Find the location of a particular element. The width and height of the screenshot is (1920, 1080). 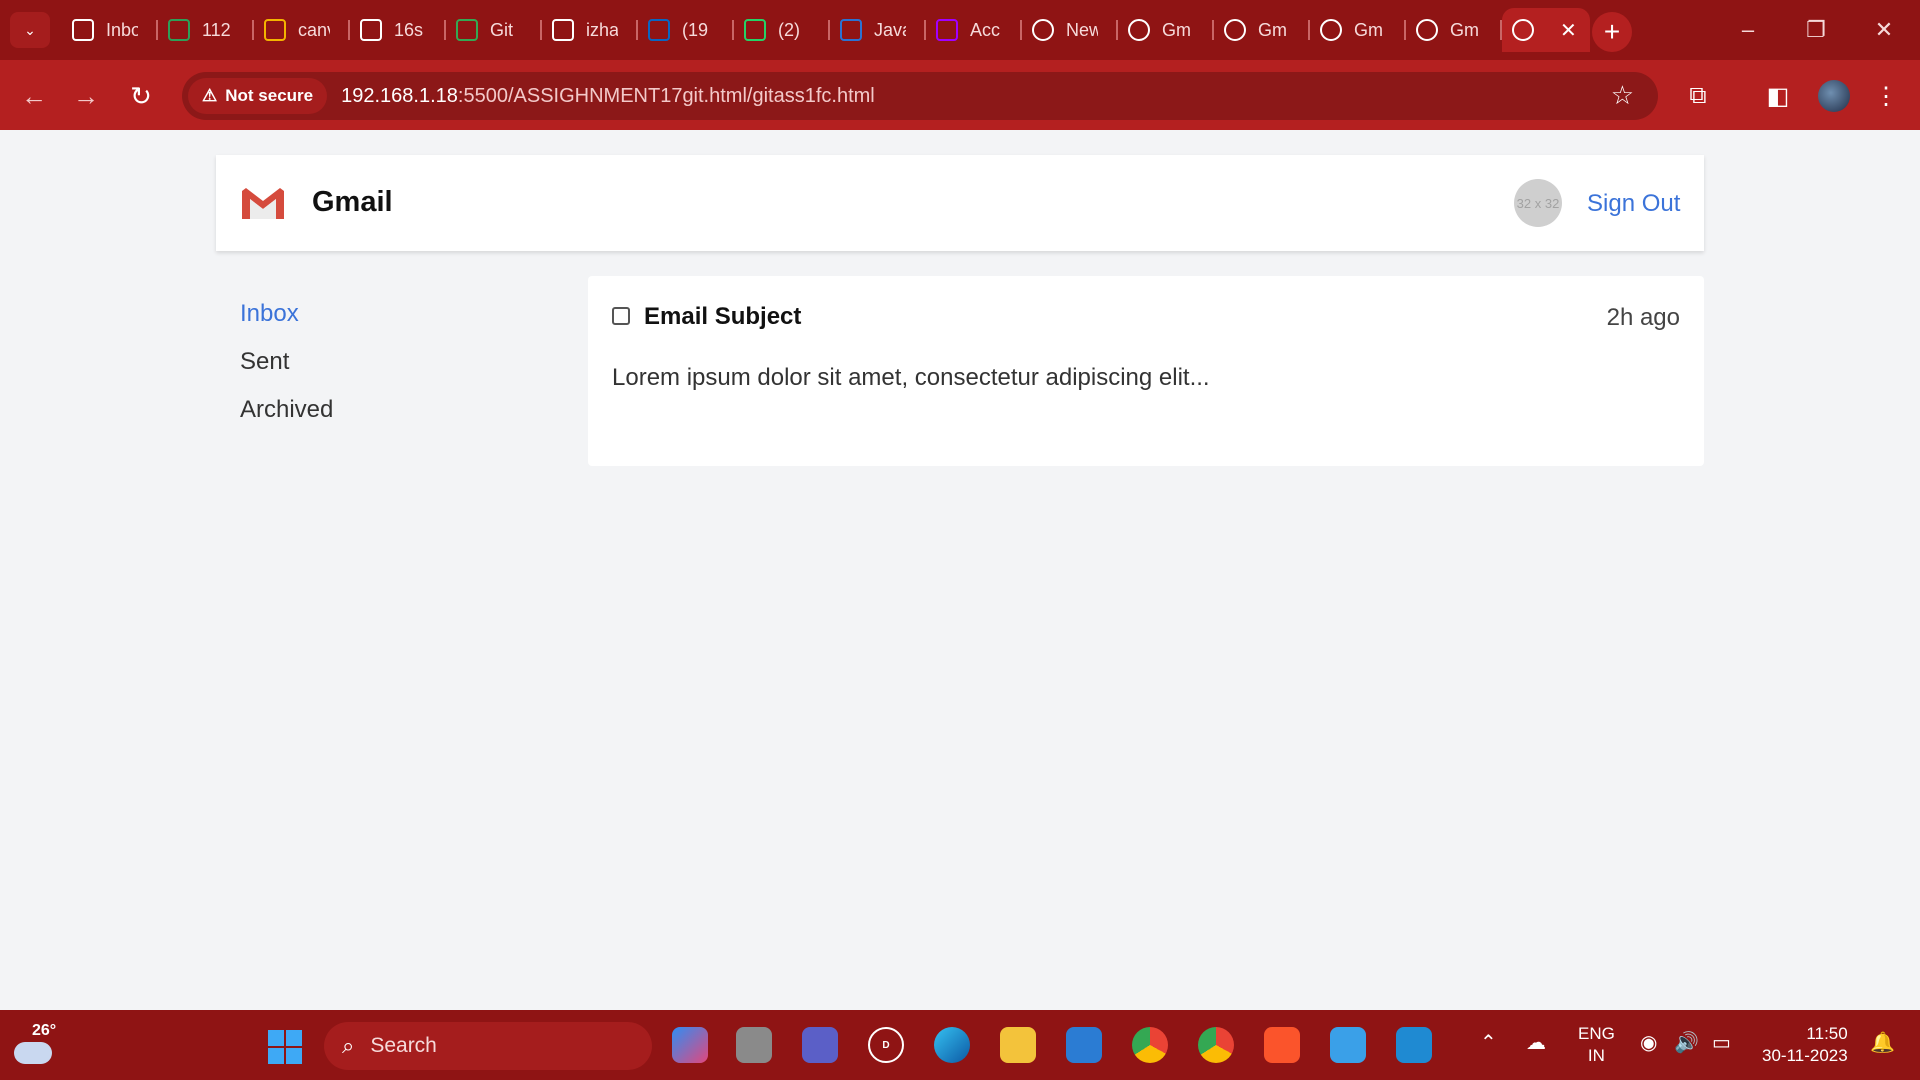

security-label: Not secure is located at coordinates (269, 95).